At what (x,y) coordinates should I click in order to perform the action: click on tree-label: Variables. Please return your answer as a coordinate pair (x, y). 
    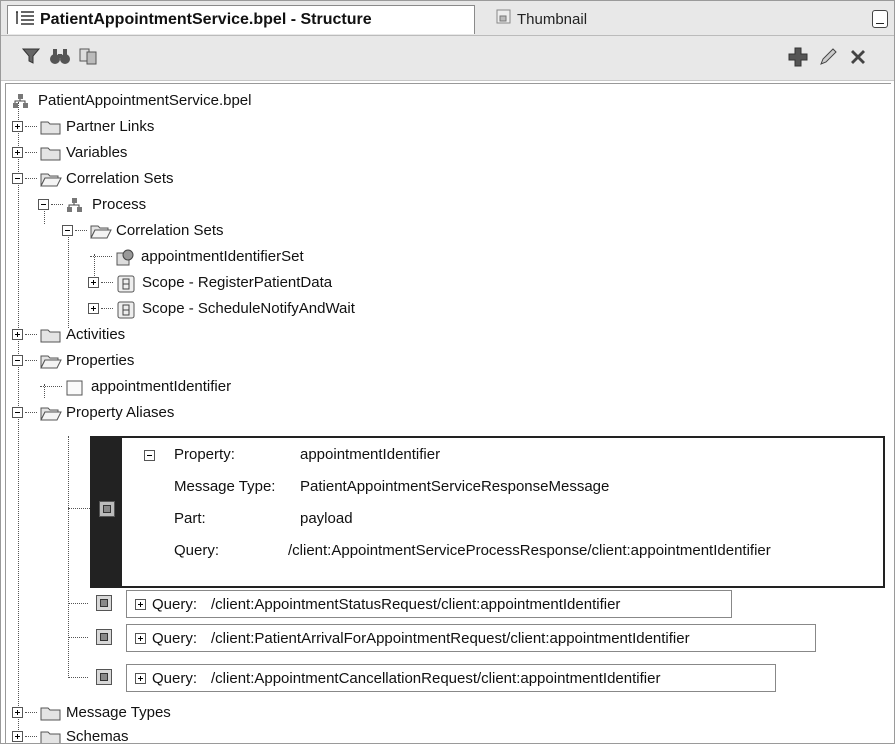
    Looking at the image, I should click on (97, 152).